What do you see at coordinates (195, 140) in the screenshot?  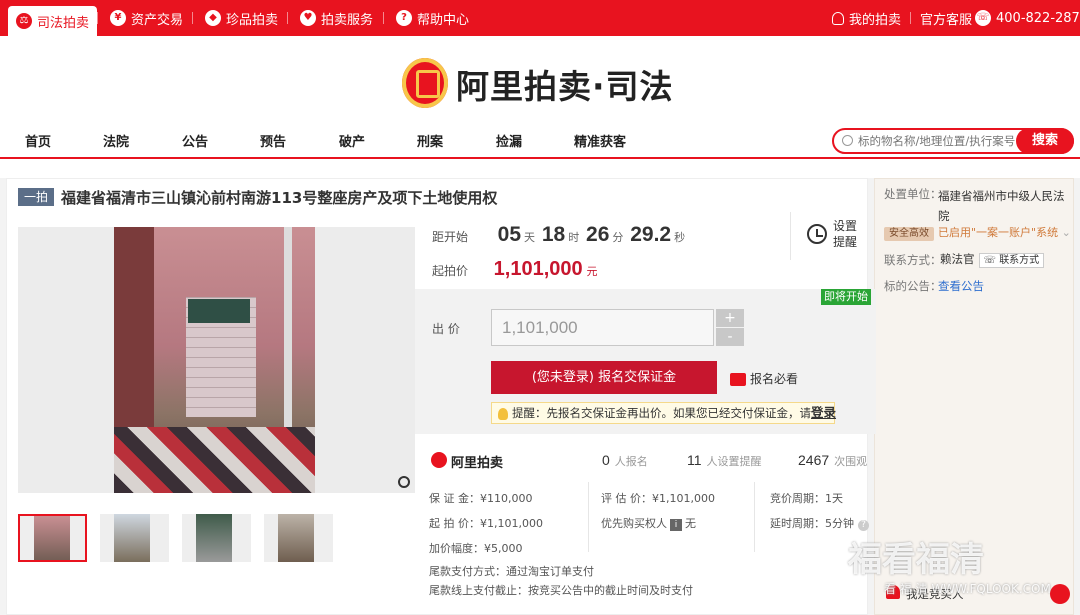 I see `nav-announcement: 公告` at bounding box center [195, 140].